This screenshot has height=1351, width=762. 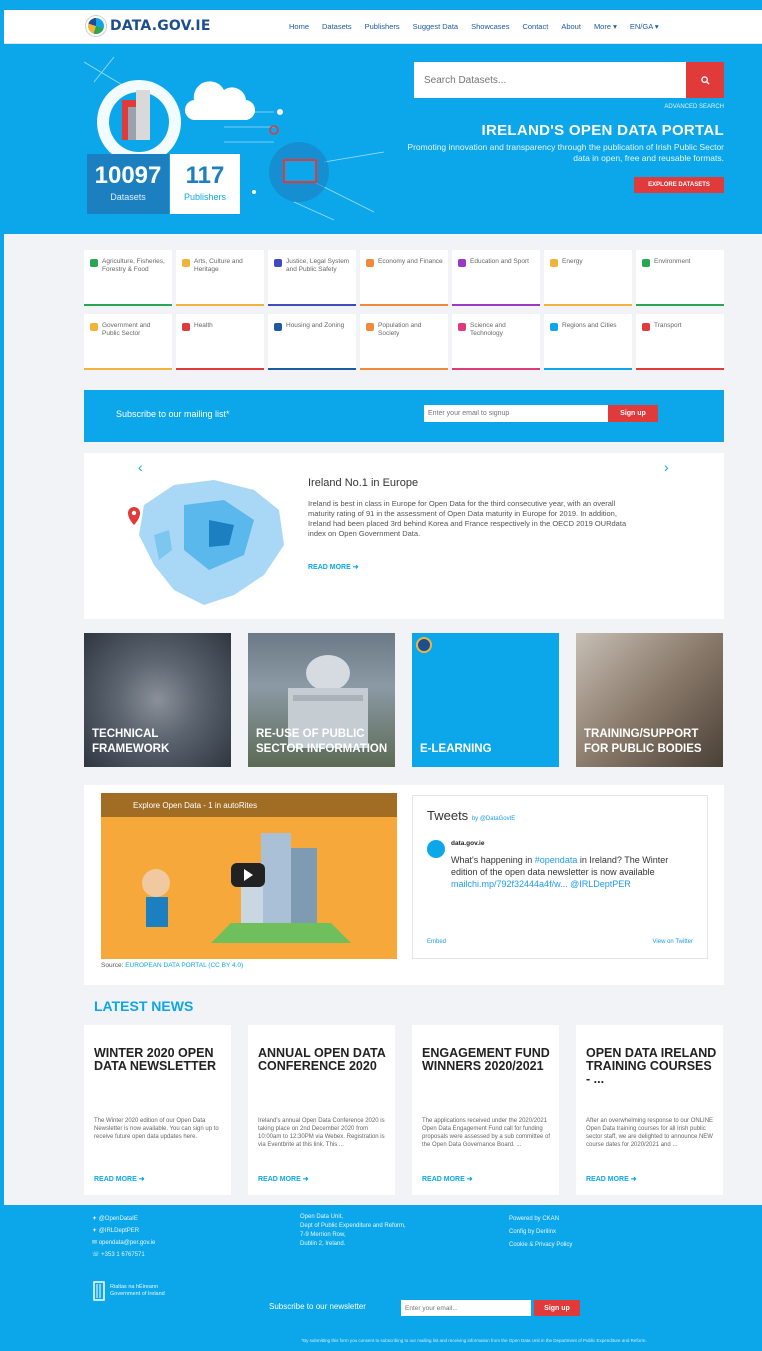 What do you see at coordinates (159, 1060) in the screenshot?
I see `news-card-title: WINTER 2020 OPEN DATA NEWSLETTER` at bounding box center [159, 1060].